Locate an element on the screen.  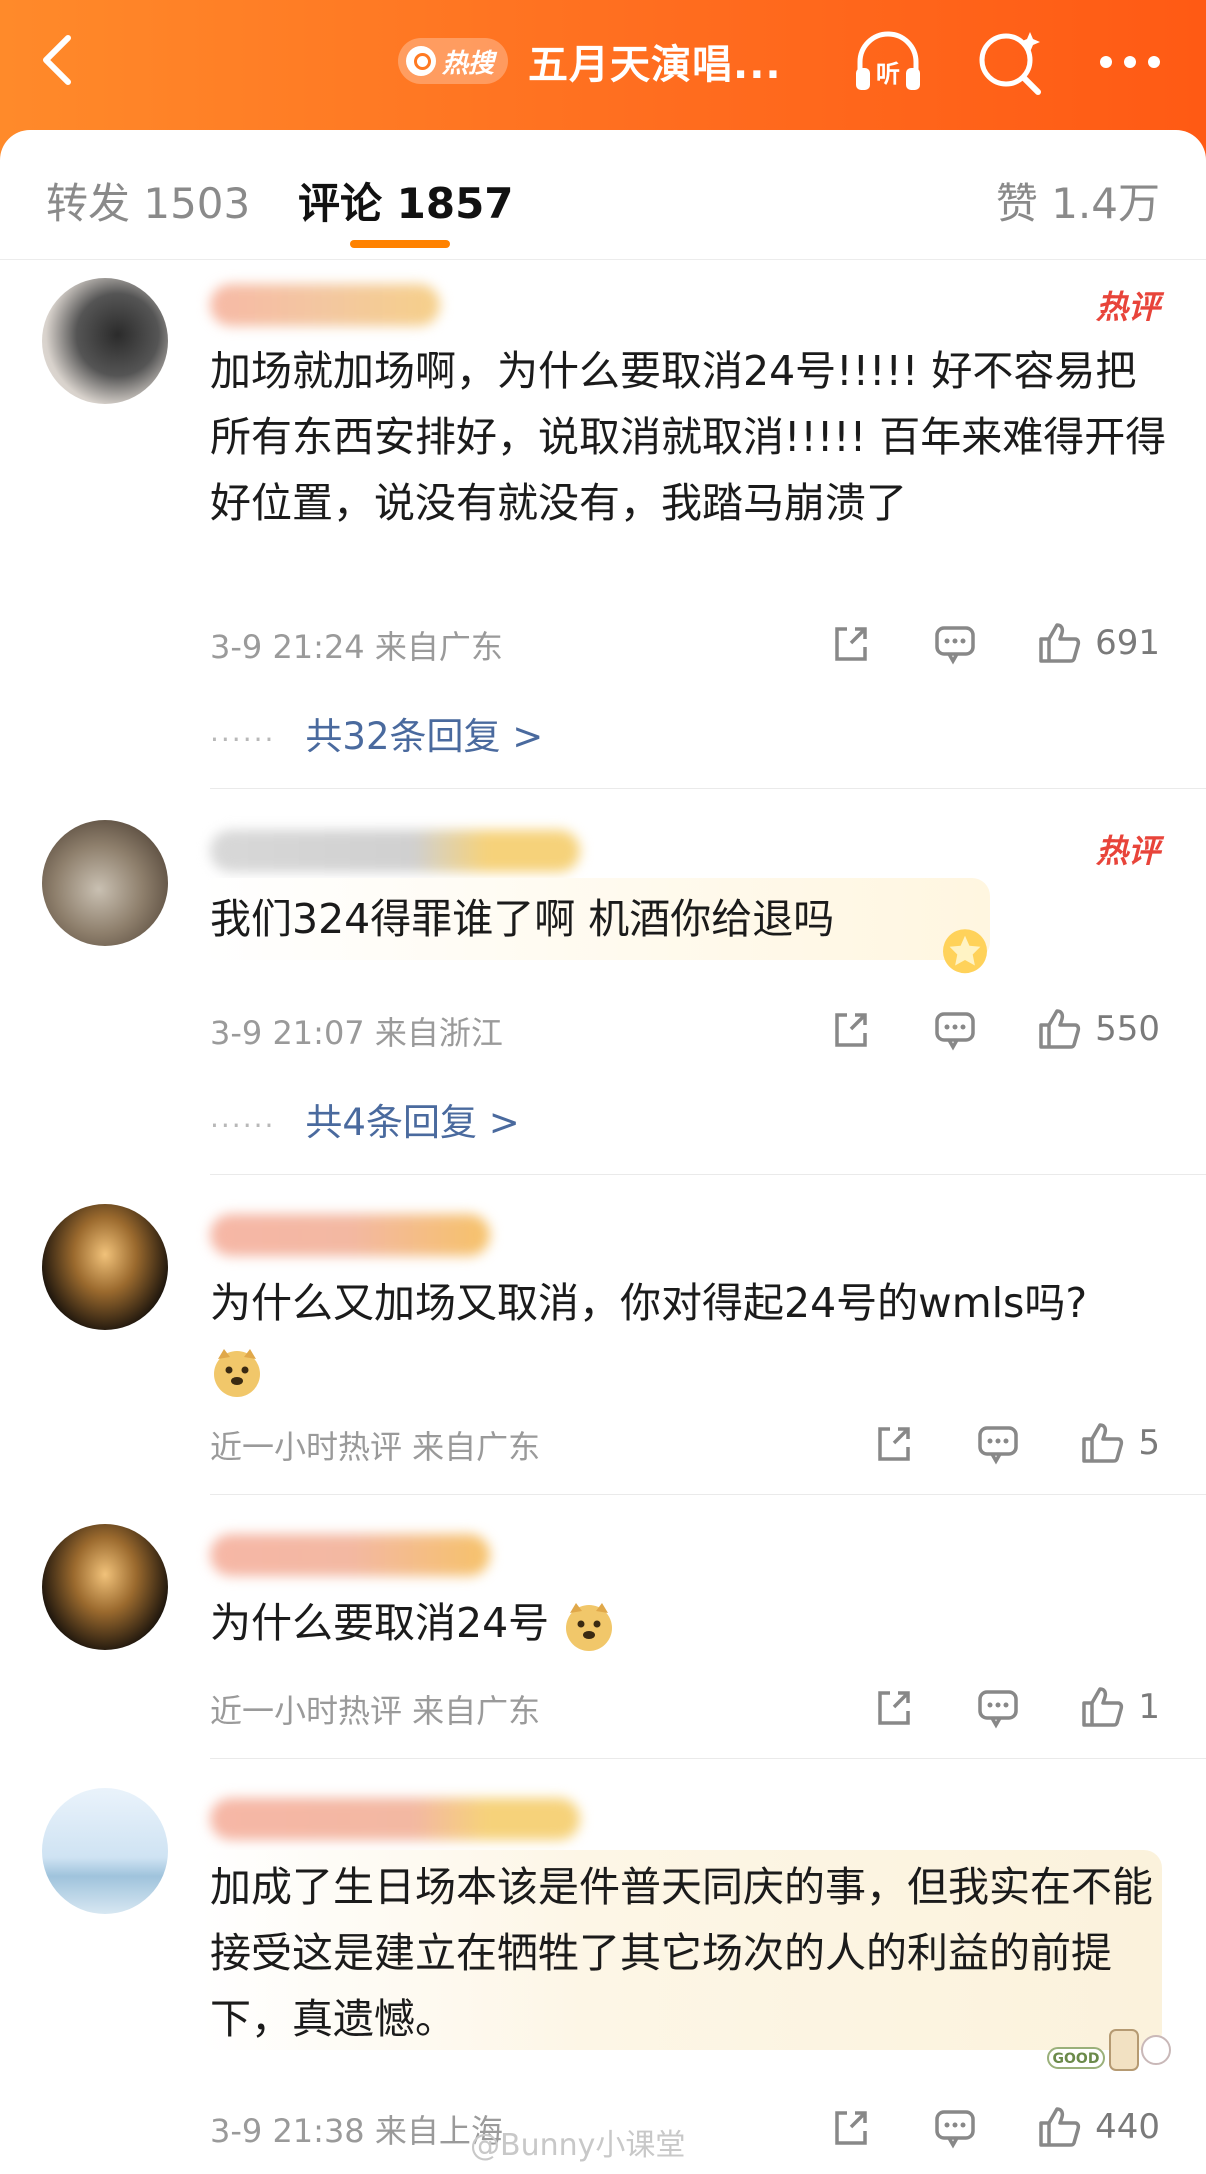
tab-bar: 转发 1503 评论 1857 赞 1.4万 is located at coordinates (603, 195).